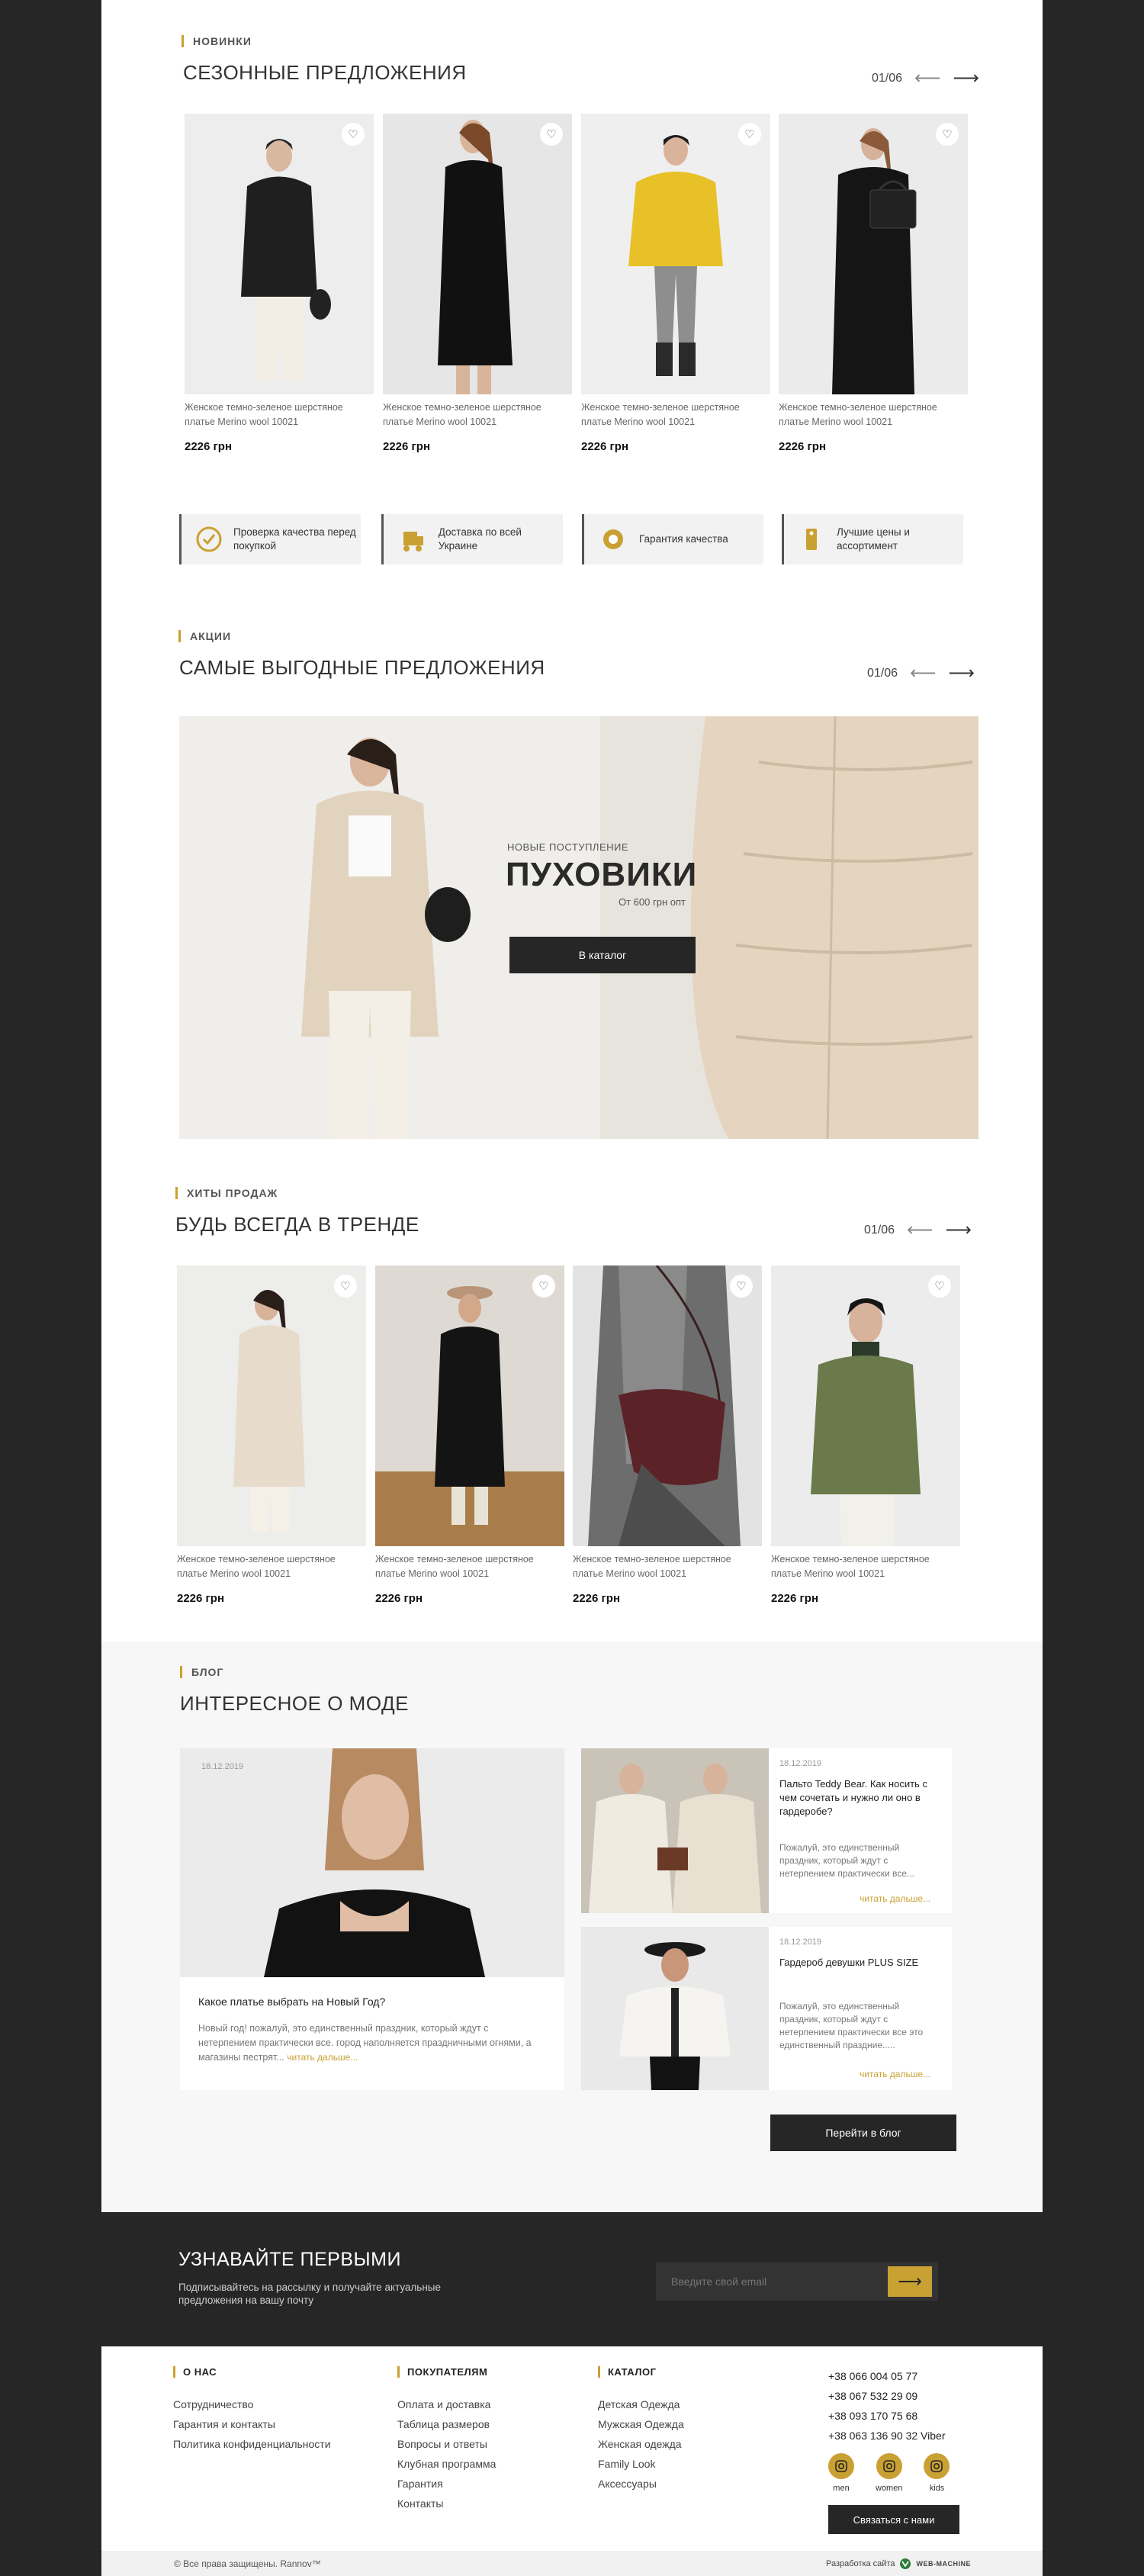 This screenshot has height=2576, width=1144. I want to click on blog-post-image, so click(675, 2009).